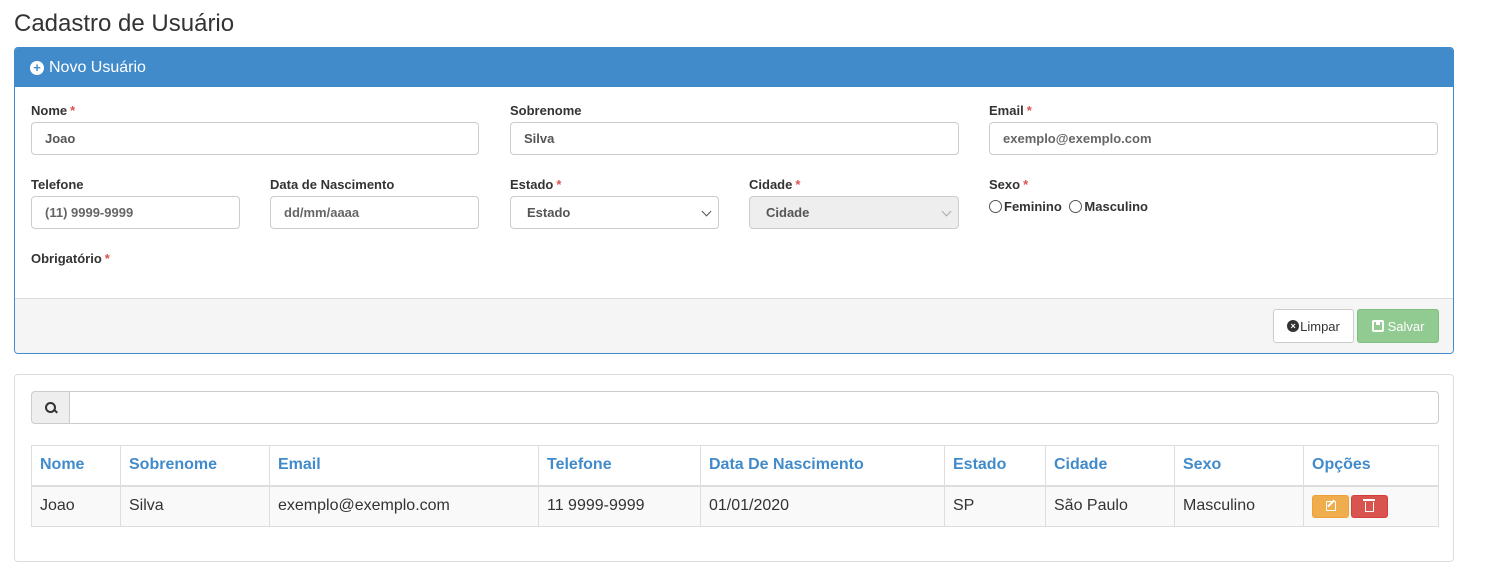 The image size is (1502, 584). I want to click on delete-button, so click(1369, 506).